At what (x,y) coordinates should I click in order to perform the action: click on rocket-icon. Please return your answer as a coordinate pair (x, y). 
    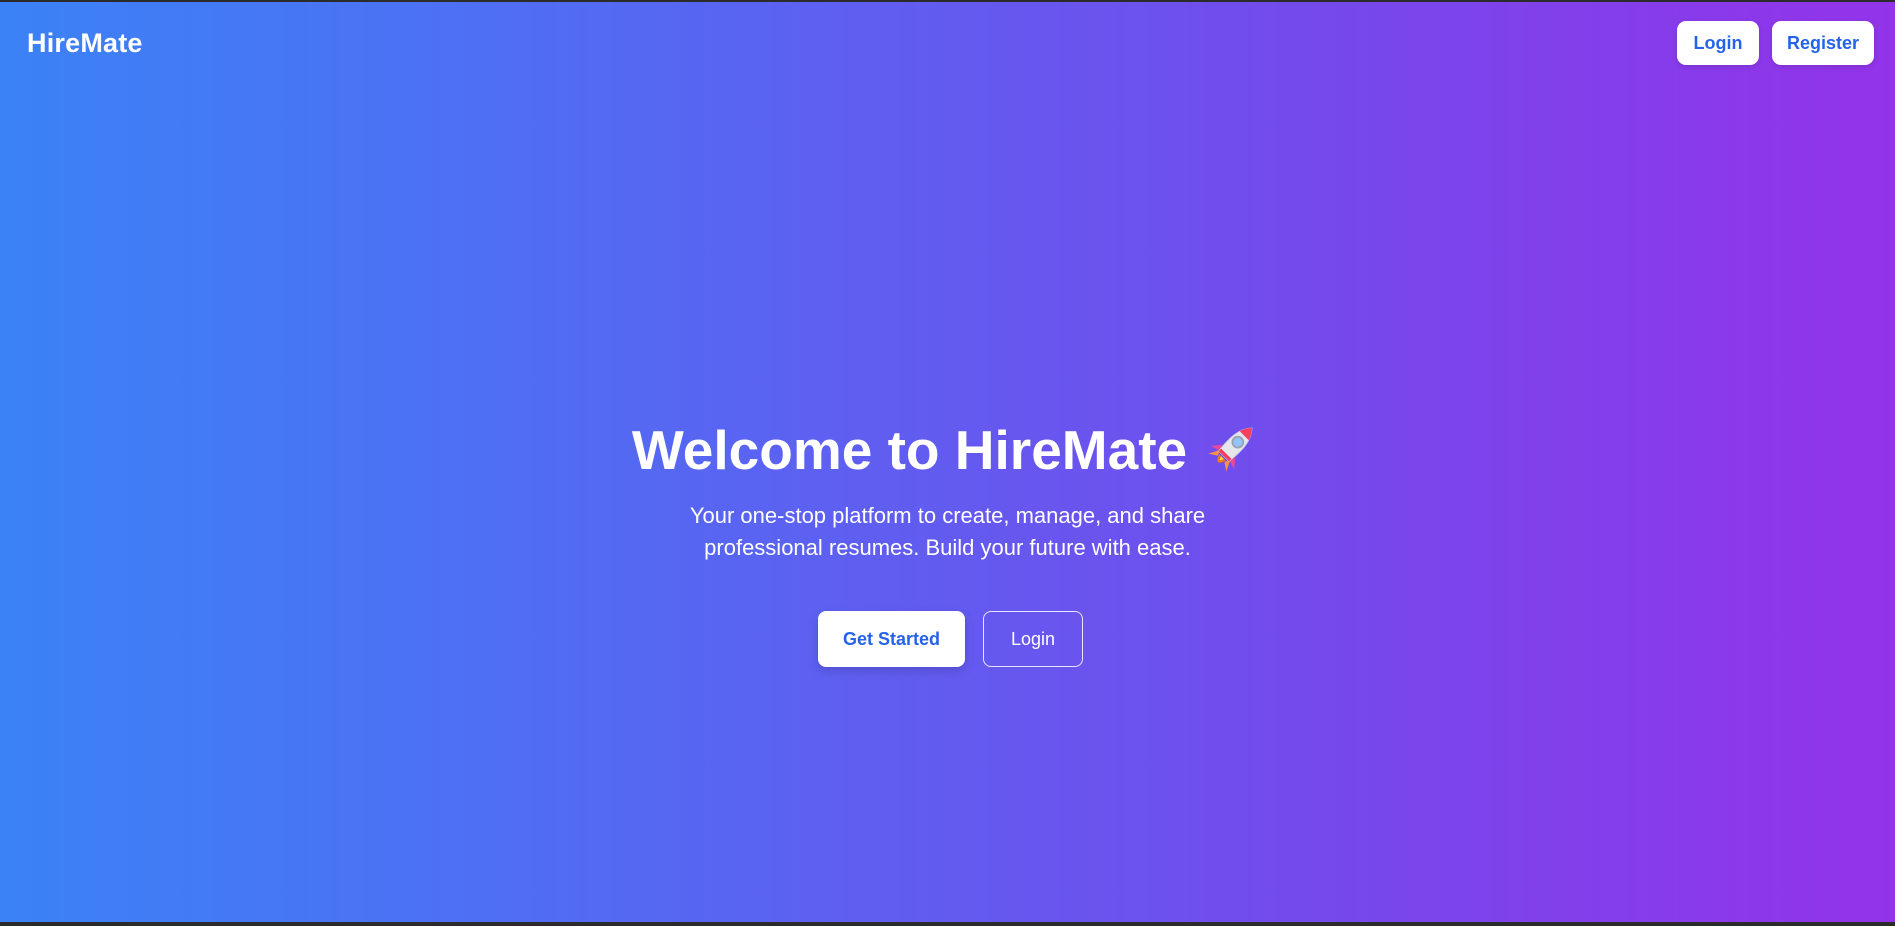
    Looking at the image, I should click on (1234, 446).